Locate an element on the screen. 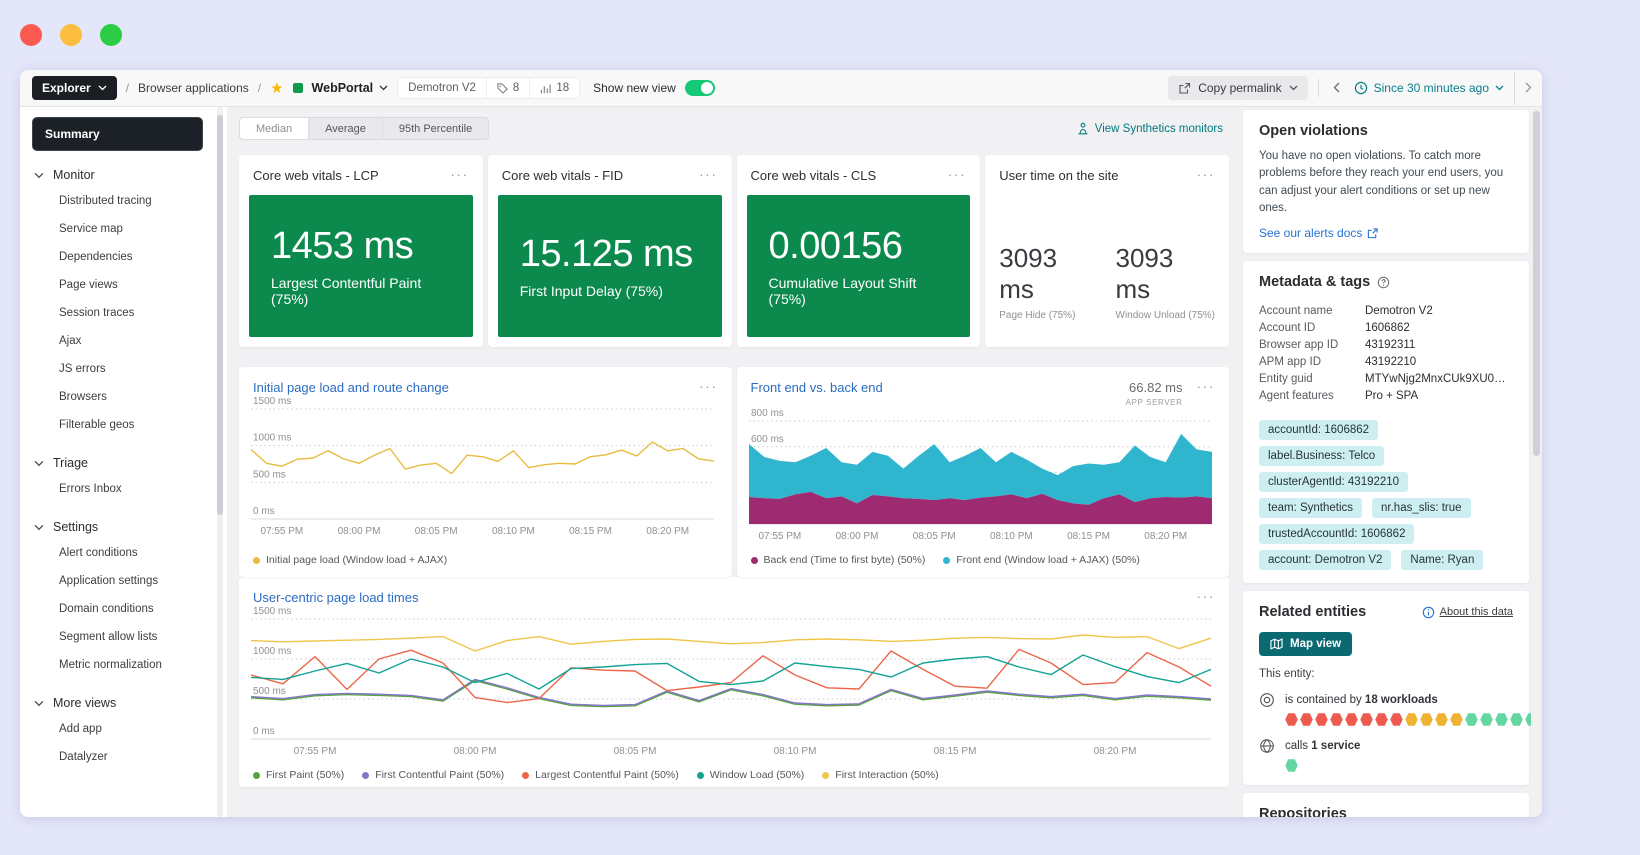 This screenshot has height=855, width=1640. tab-average: Average is located at coordinates (345, 128).